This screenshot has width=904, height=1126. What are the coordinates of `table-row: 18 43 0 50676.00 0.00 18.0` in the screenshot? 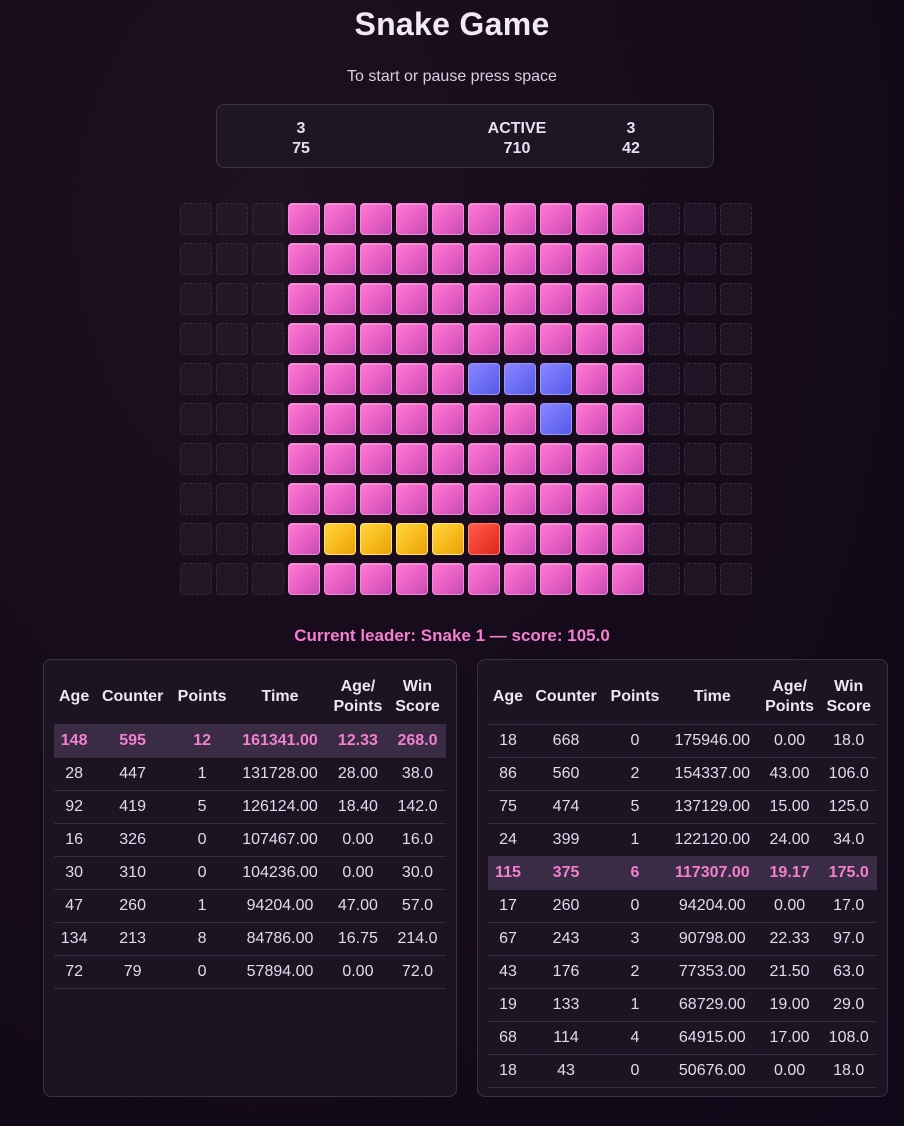 It's located at (682, 1071).